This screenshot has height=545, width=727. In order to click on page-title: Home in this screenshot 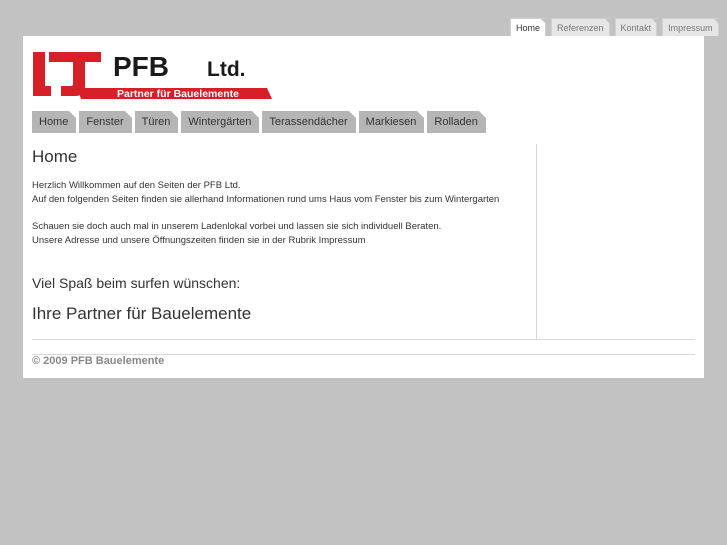, I will do `click(55, 156)`.